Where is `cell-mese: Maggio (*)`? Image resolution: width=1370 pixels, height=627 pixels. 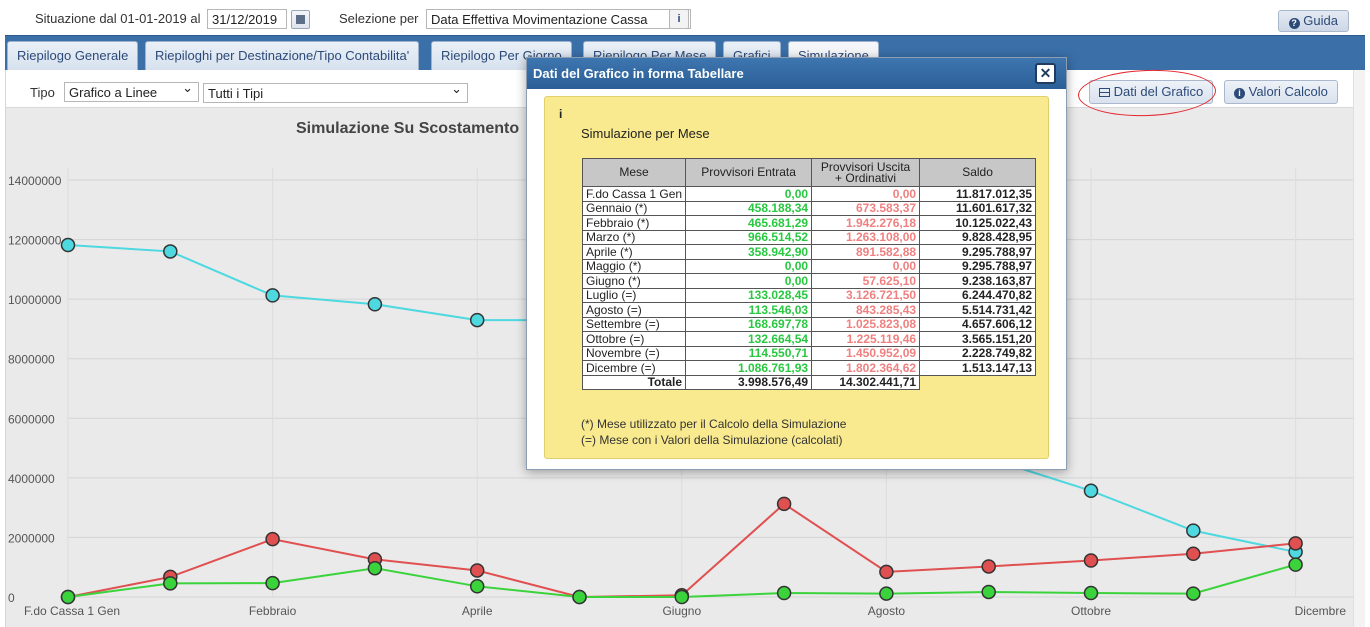
cell-mese: Maggio (*) is located at coordinates (634, 266).